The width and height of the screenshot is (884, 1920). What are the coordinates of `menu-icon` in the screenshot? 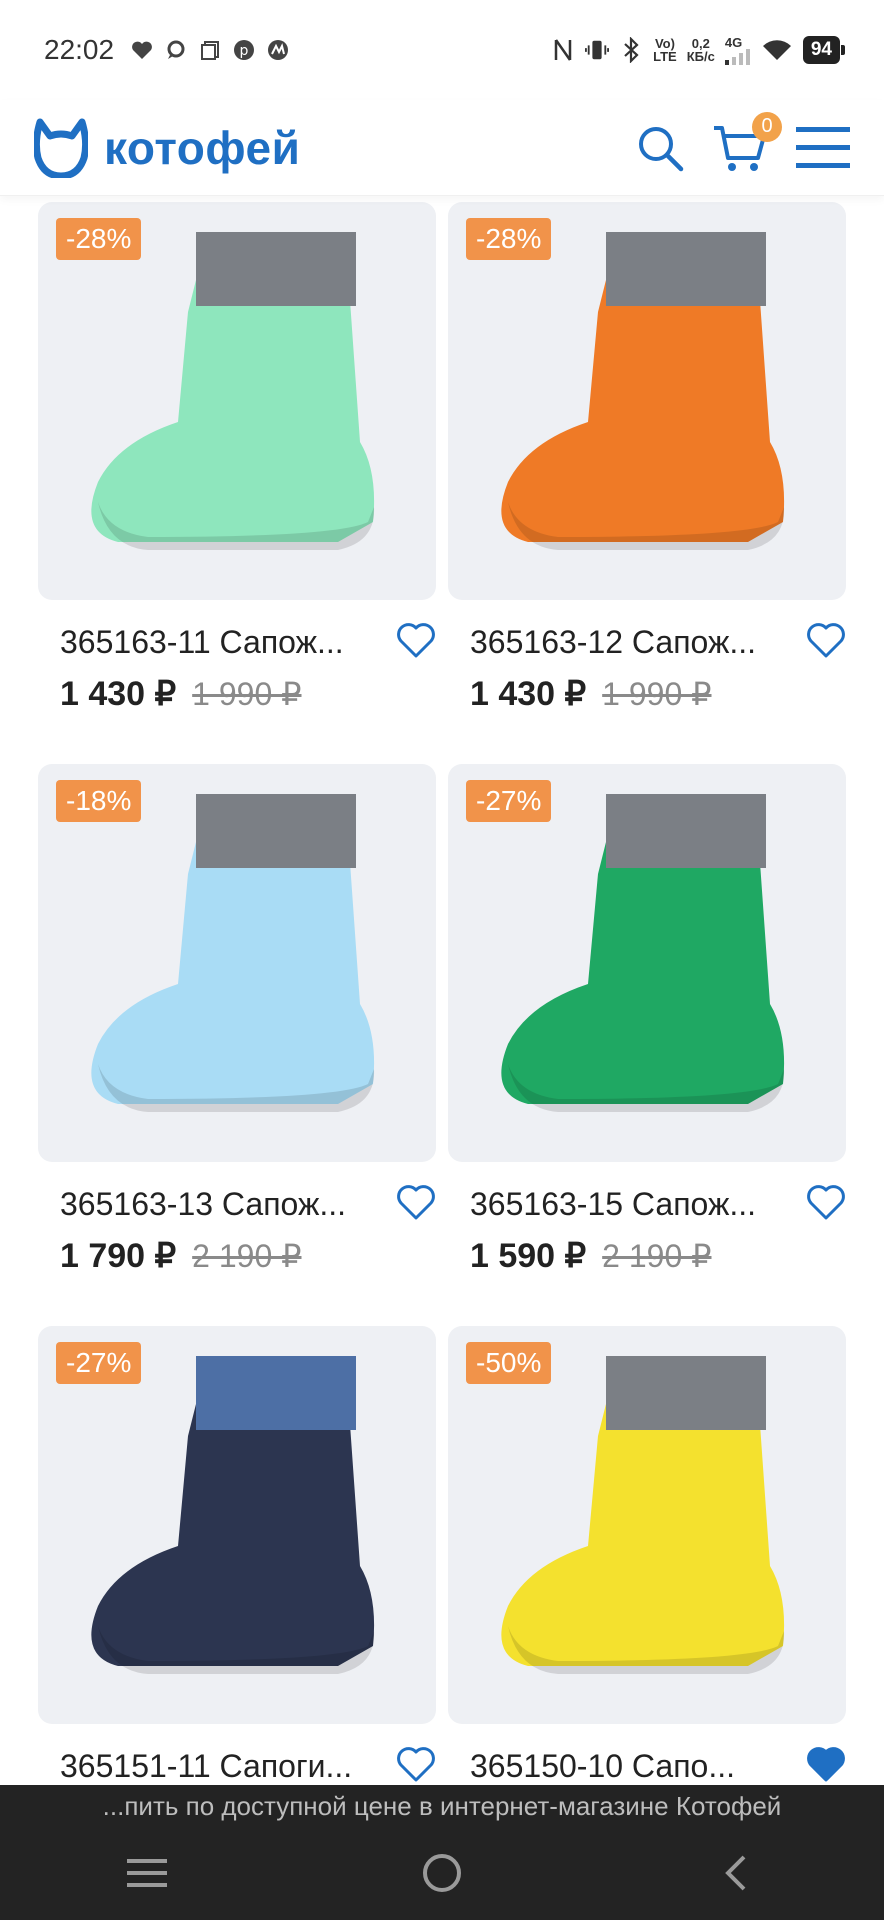 It's located at (823, 148).